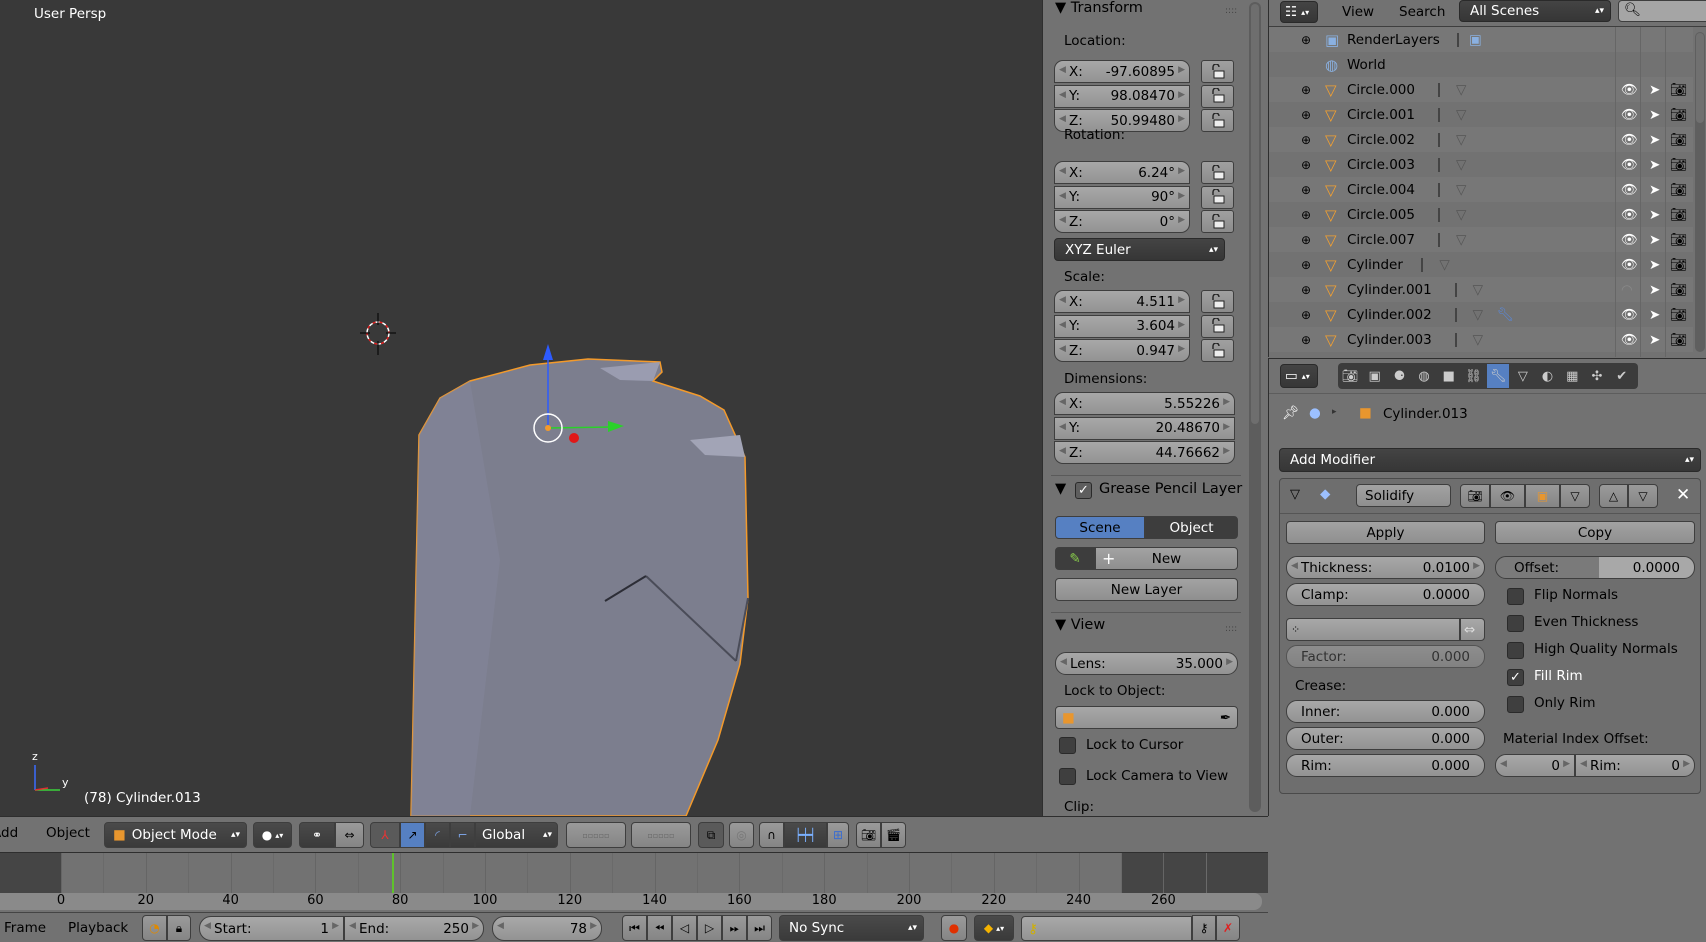 Image resolution: width=1706 pixels, height=942 pixels. What do you see at coordinates (659, 928) in the screenshot?
I see `jump-keyframe-back-icon: ⏪︎` at bounding box center [659, 928].